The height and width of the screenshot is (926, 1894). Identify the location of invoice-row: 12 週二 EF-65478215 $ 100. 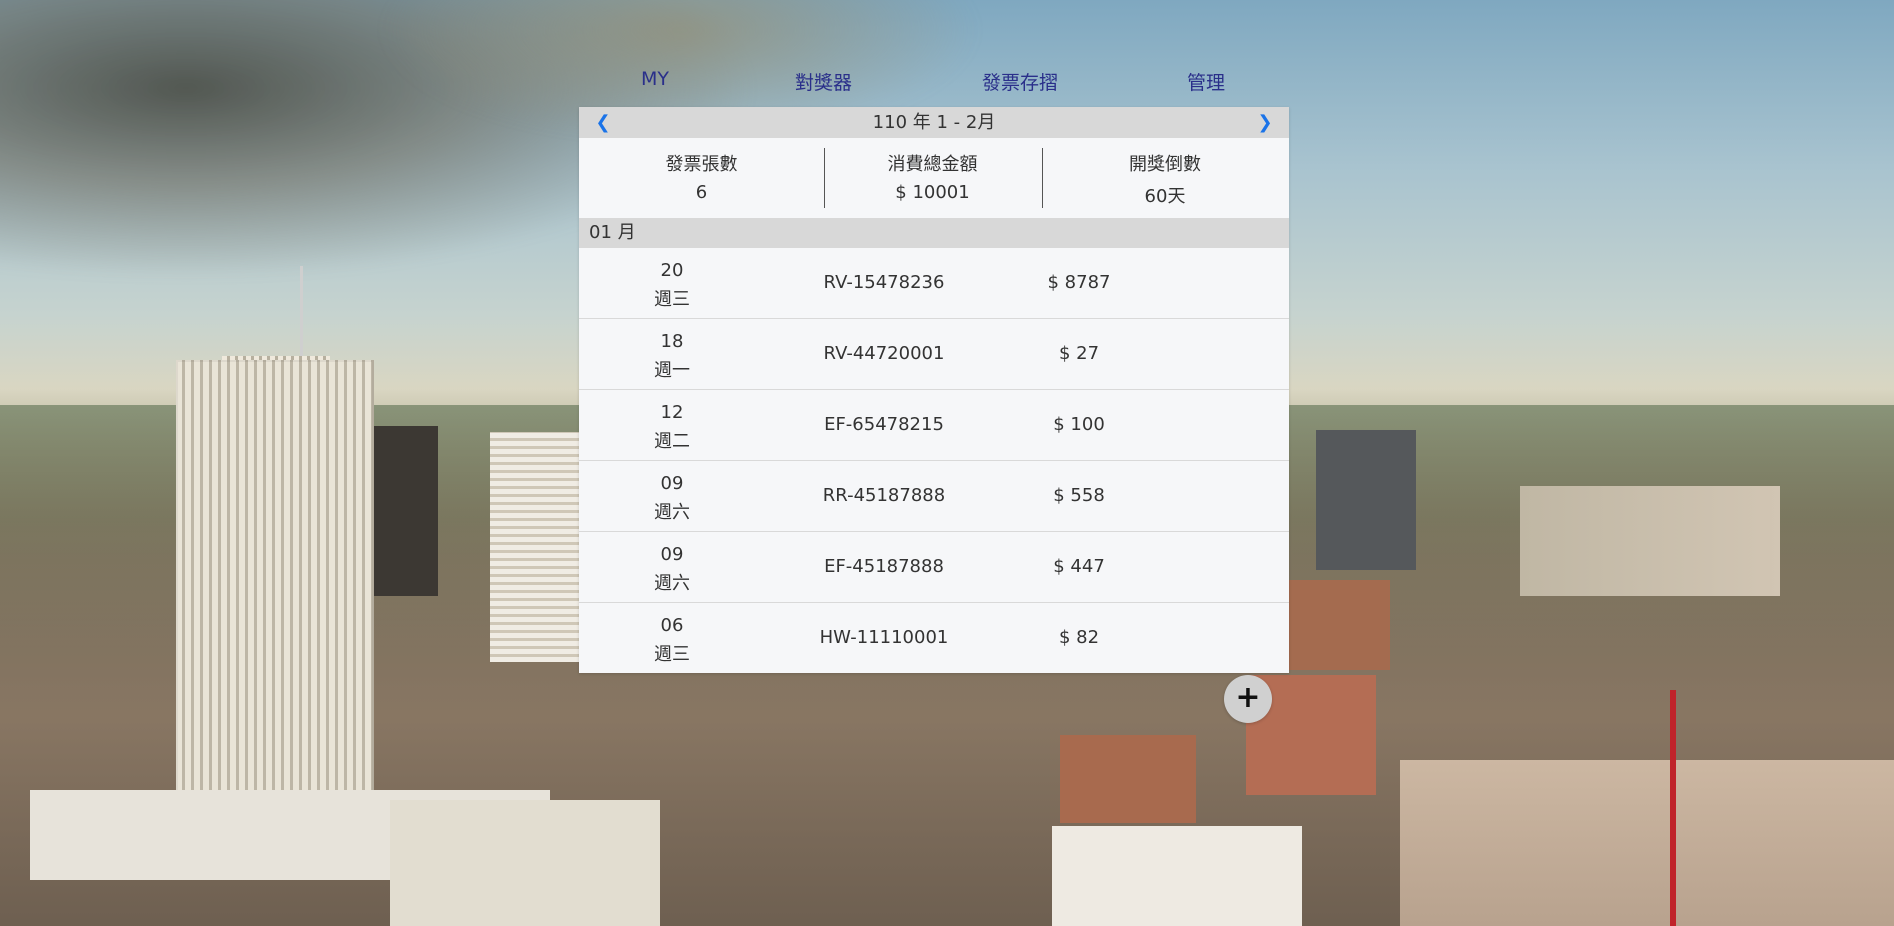
(934, 425).